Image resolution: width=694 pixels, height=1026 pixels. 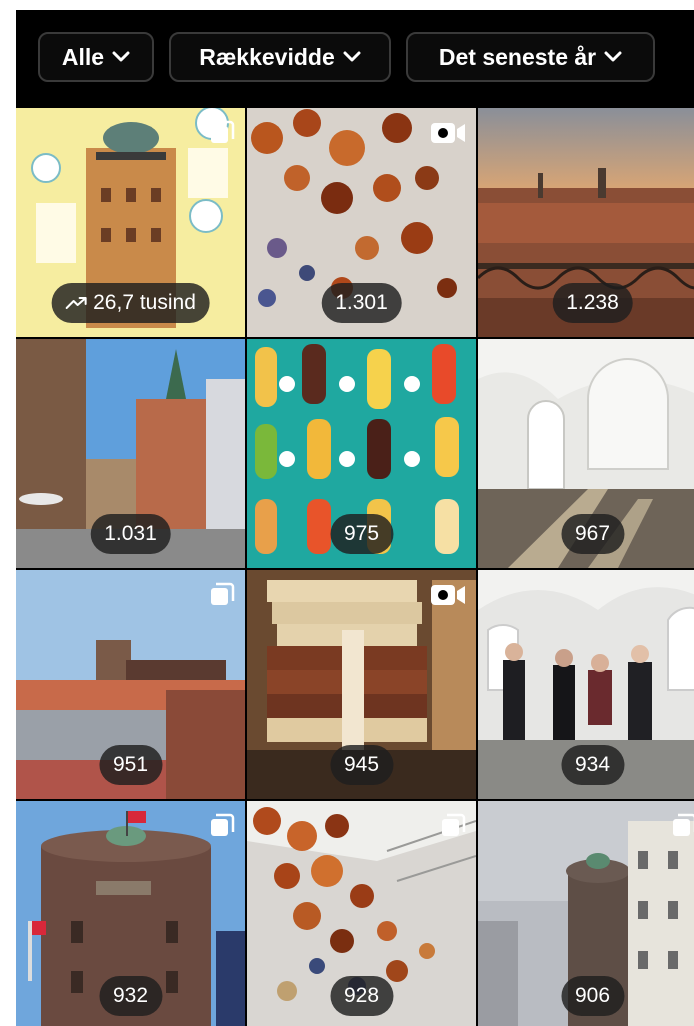 I want to click on post-tile: 945, so click(x=361, y=684).